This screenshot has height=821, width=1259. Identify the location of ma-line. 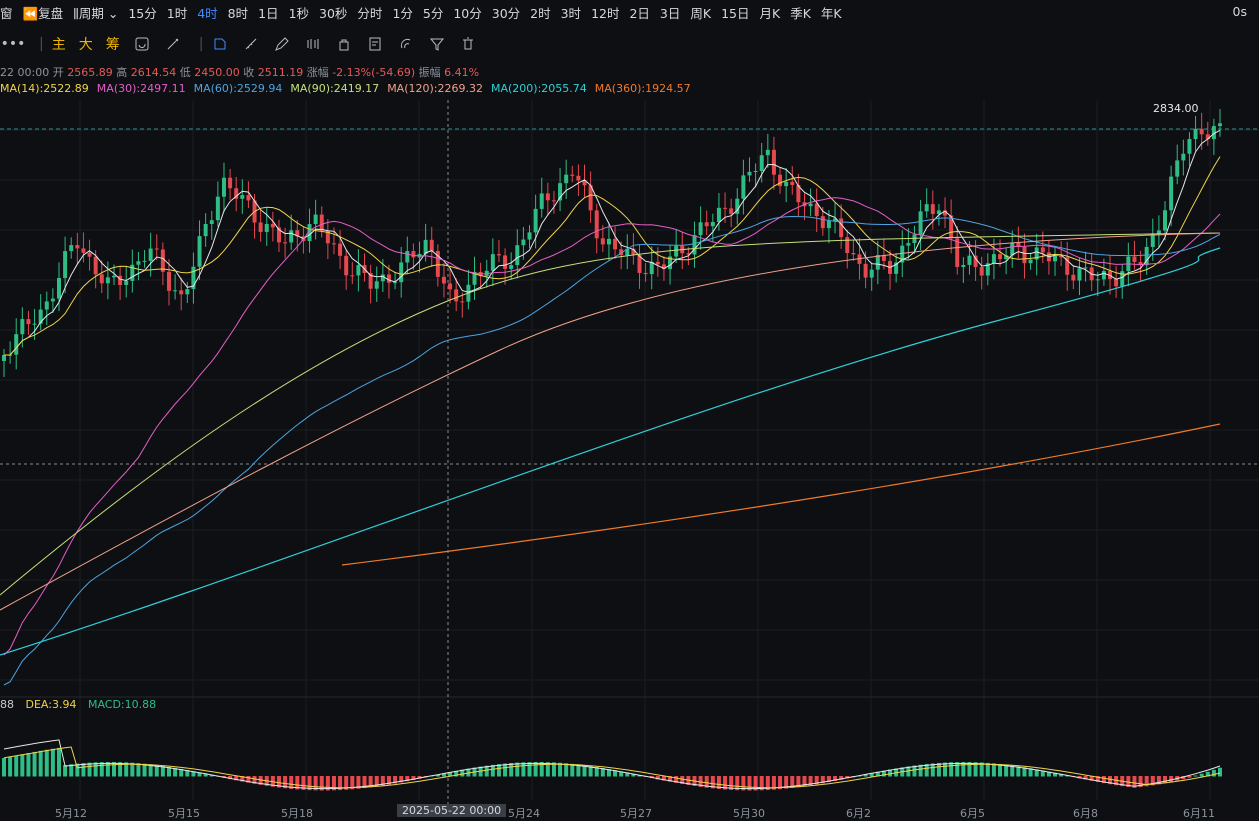
(781, 494).